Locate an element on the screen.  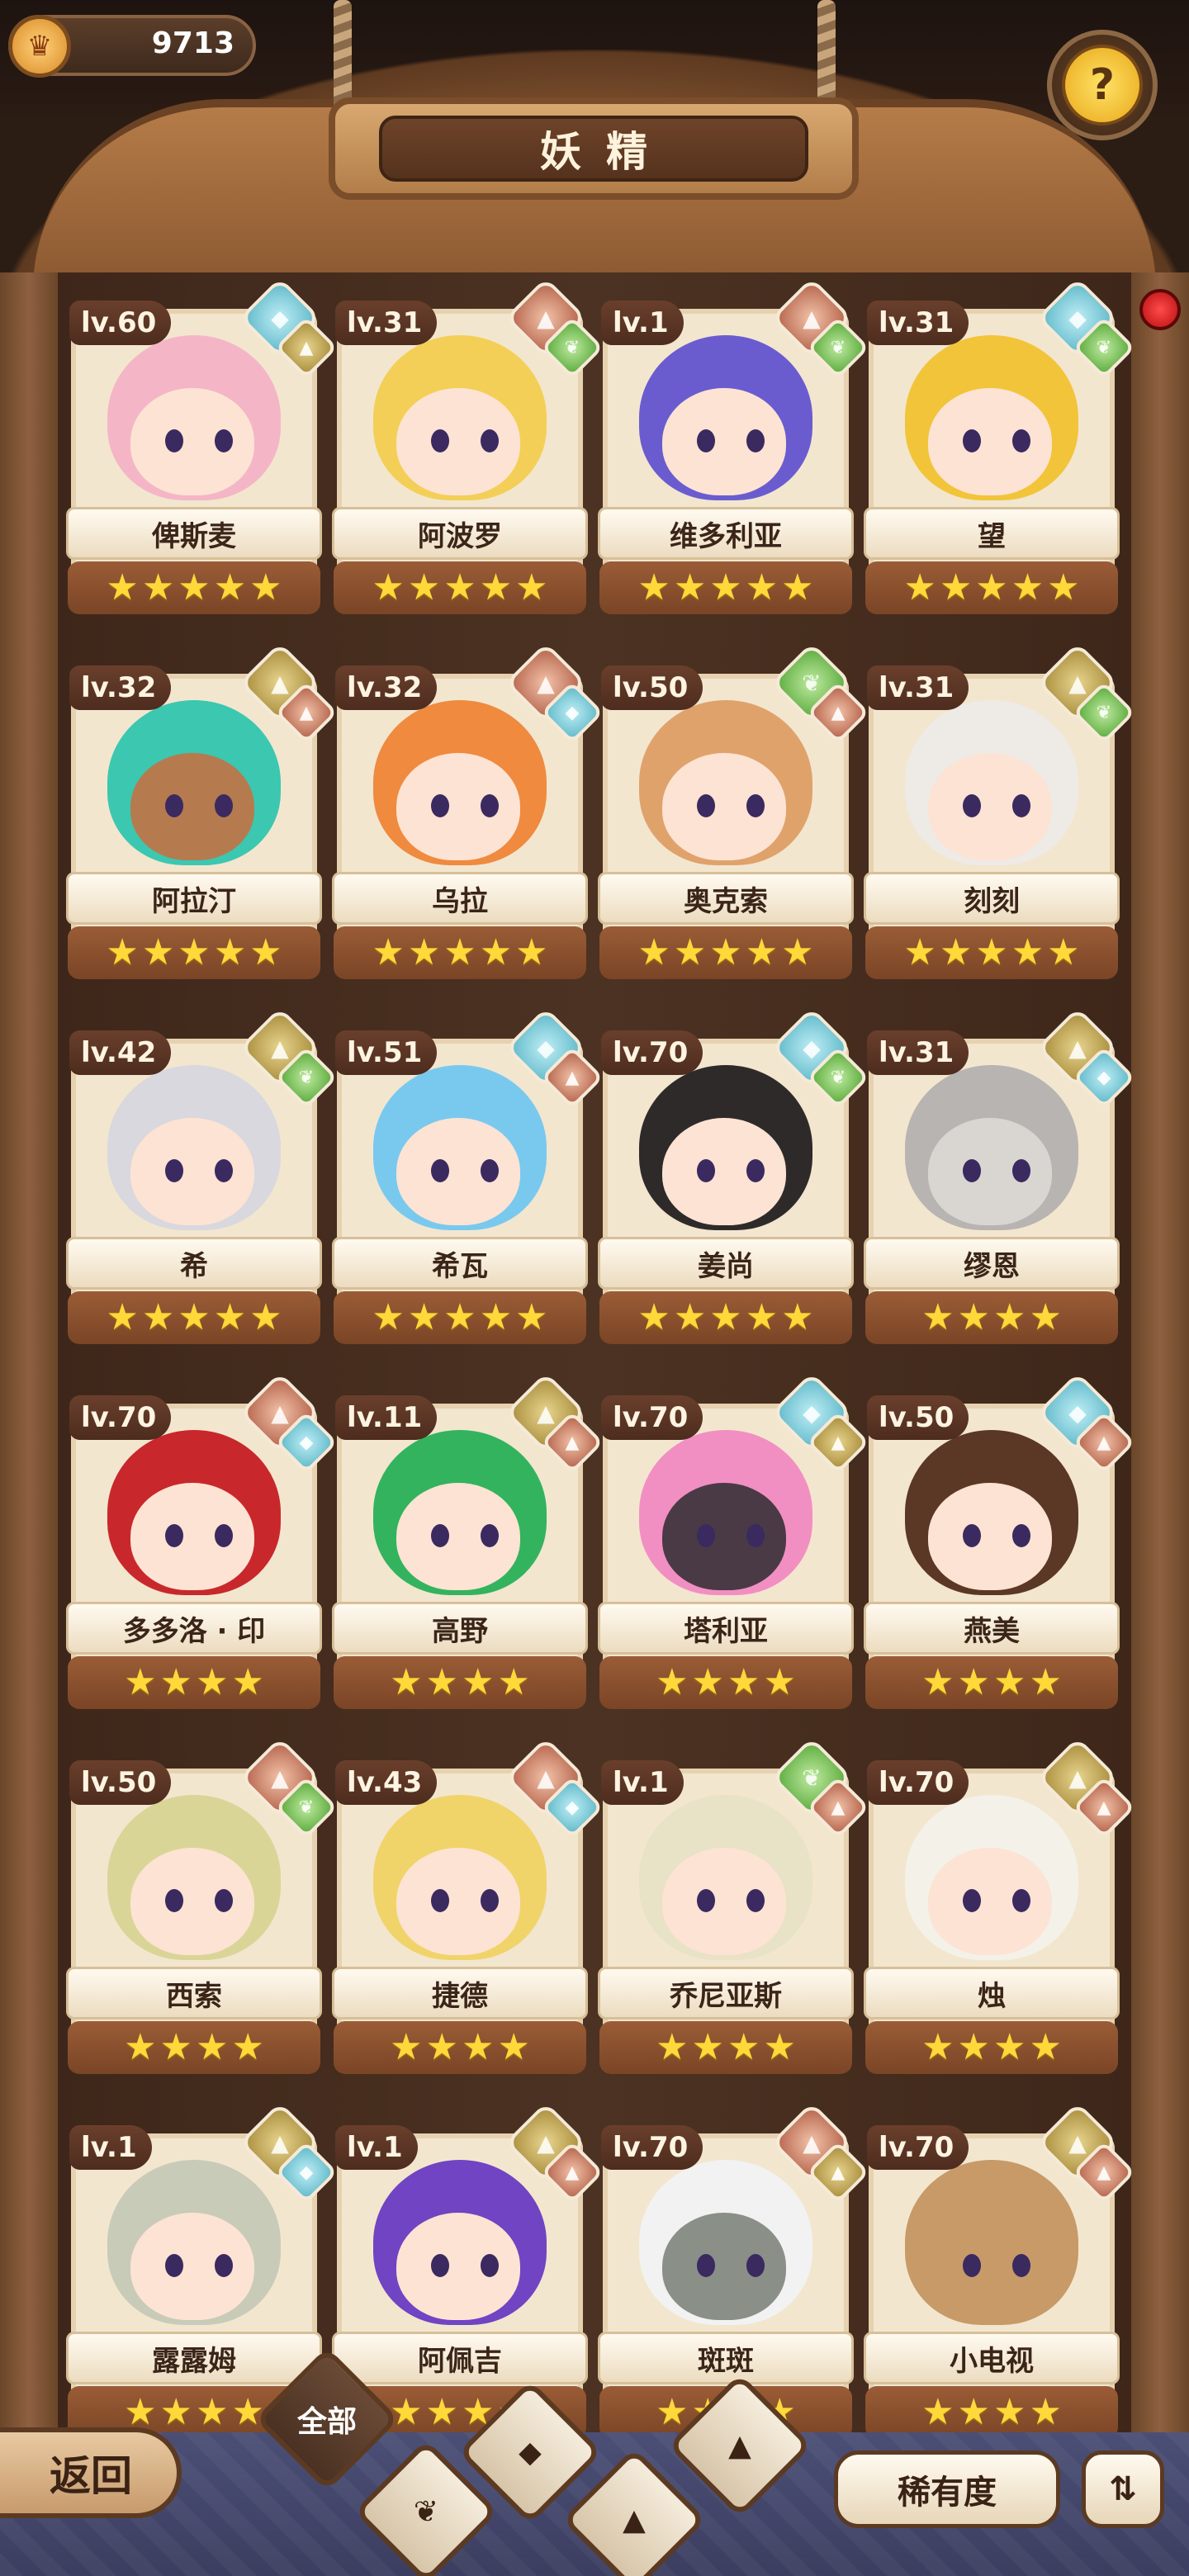
sort-order-button: ⇅ is located at coordinates (1123, 2489).